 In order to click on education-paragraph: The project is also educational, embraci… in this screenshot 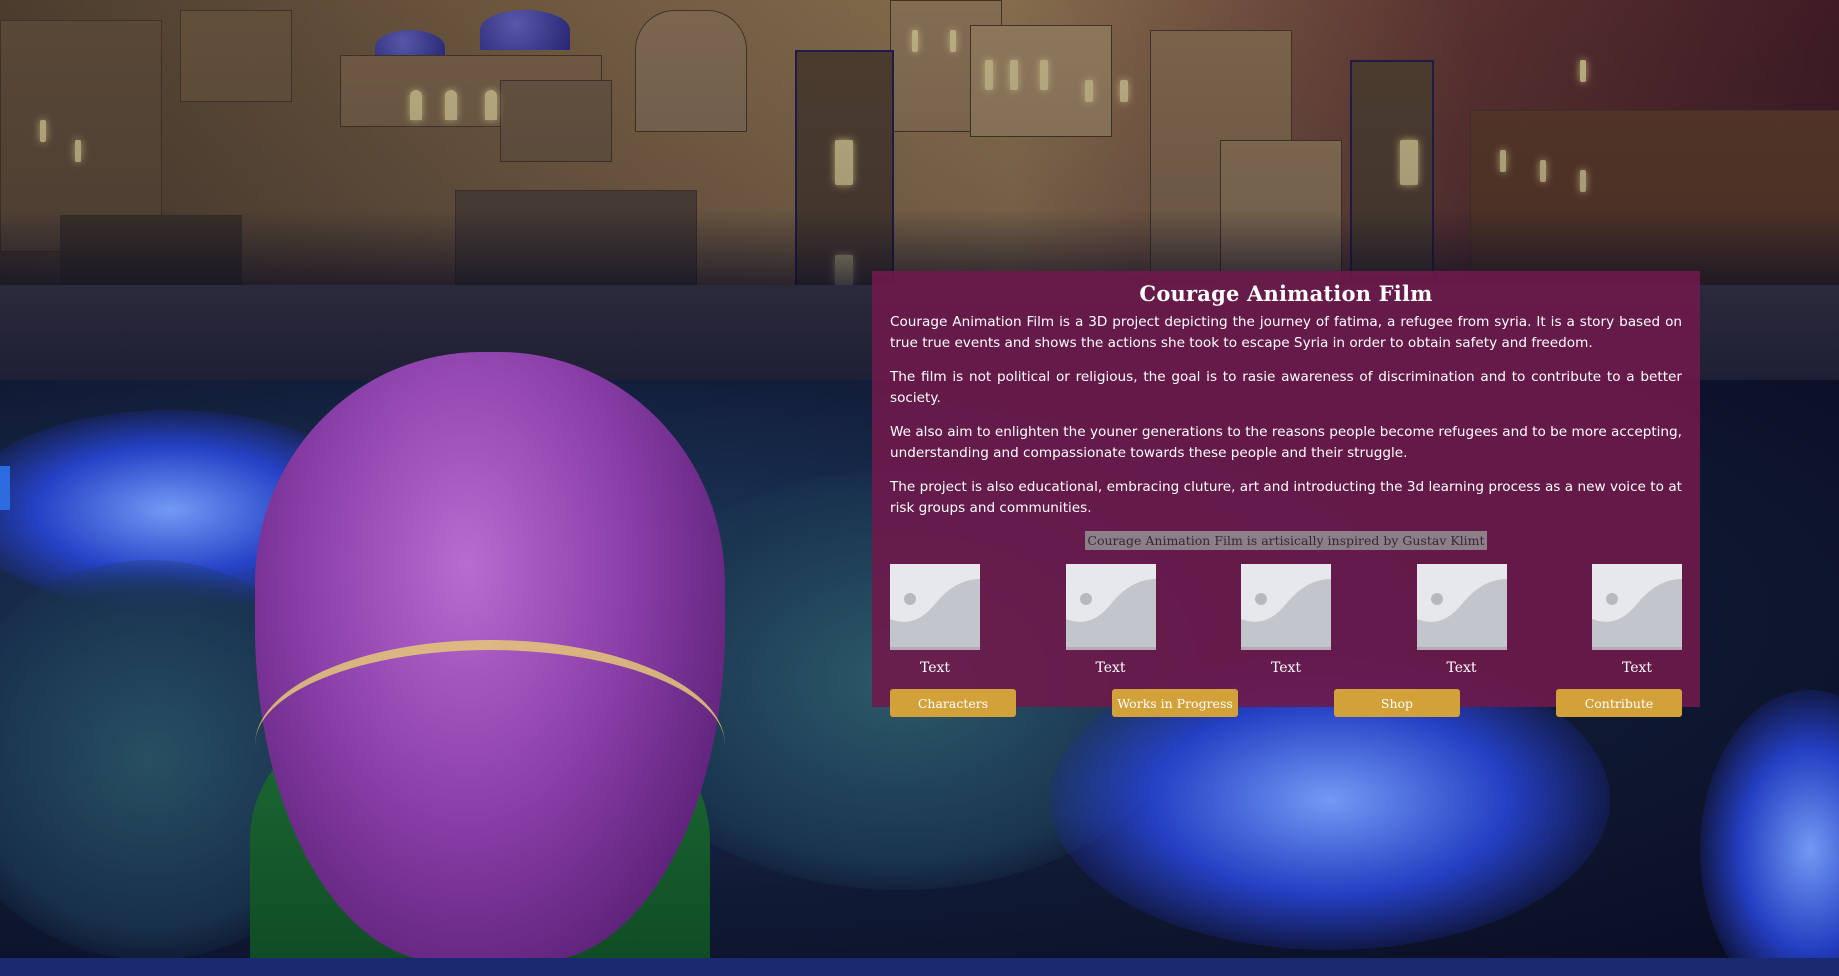, I will do `click(1286, 497)`.